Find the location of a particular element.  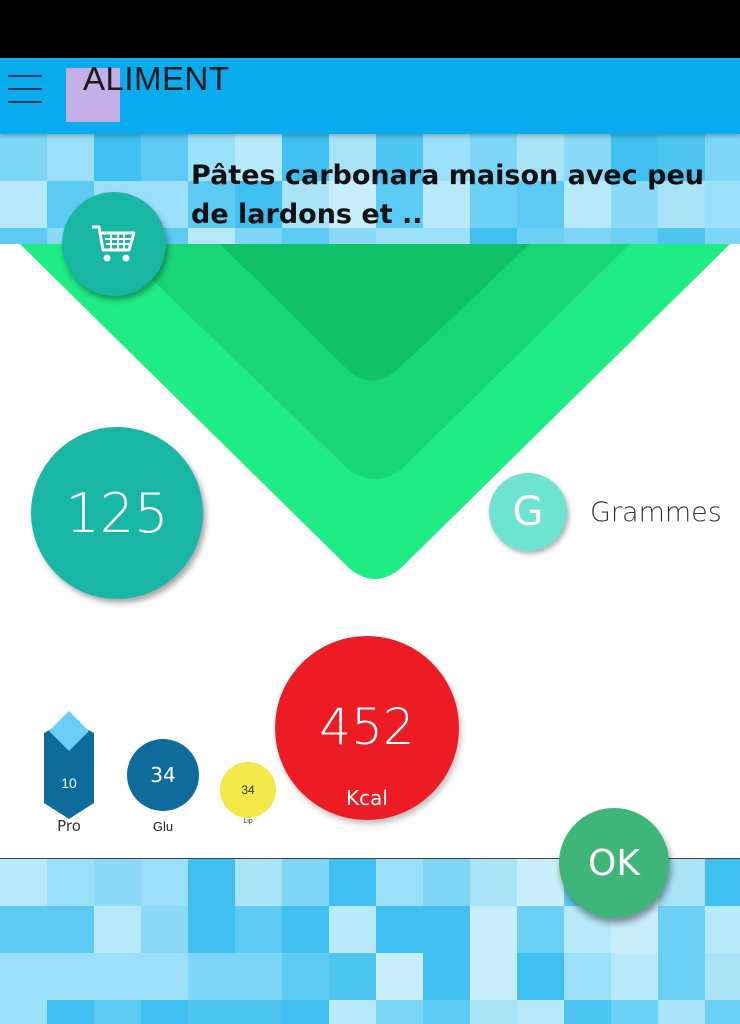

fat-value: 34 is located at coordinates (248, 790).